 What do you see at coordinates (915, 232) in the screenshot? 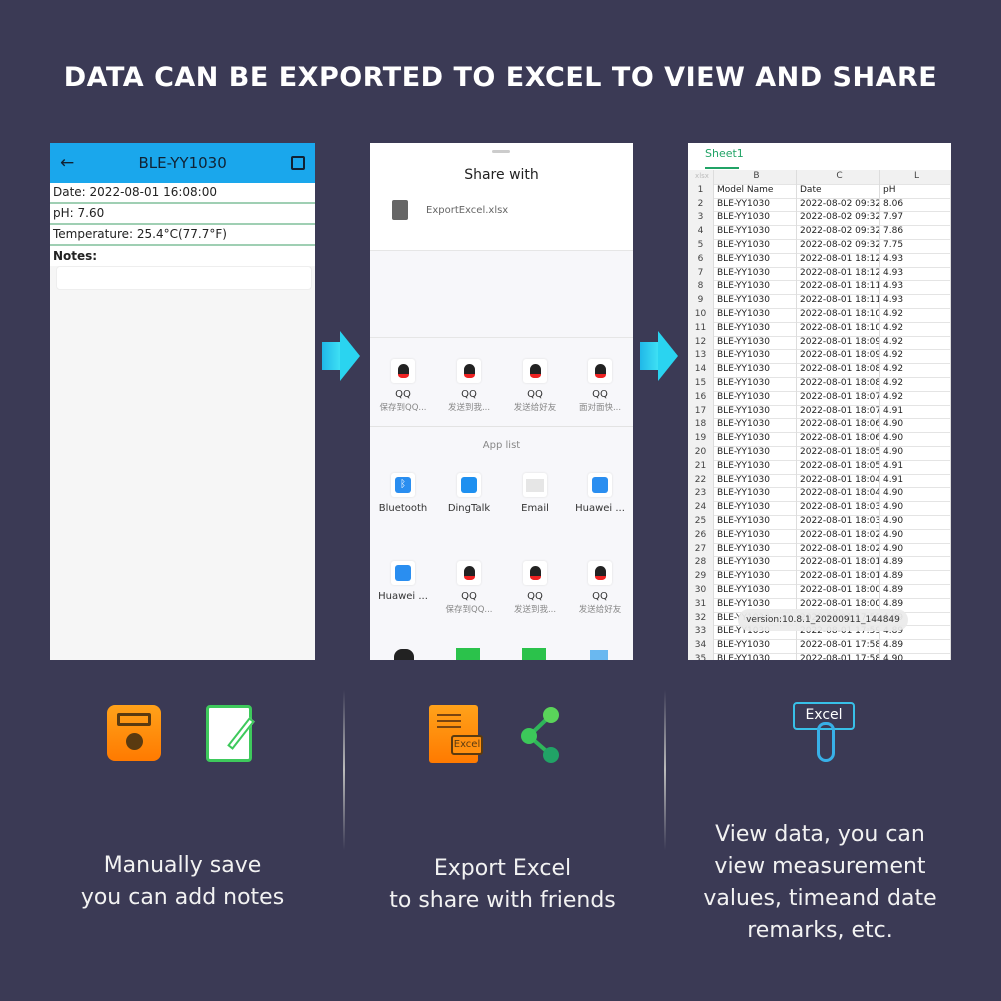
I see `table-cell: 7.86` at bounding box center [915, 232].